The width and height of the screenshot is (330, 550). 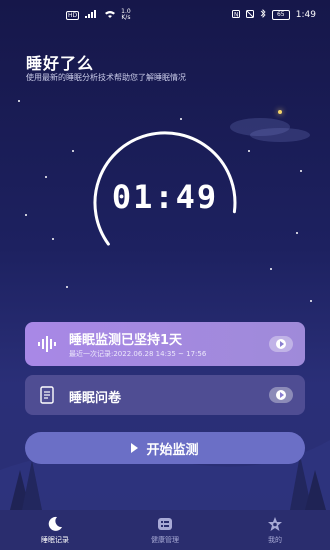 I want to click on mute-icon, so click(x=249, y=15).